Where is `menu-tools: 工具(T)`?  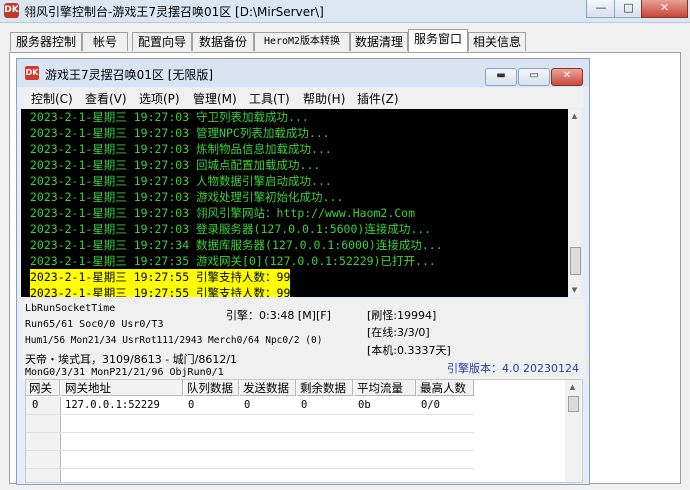
menu-tools: 工具(T) is located at coordinates (269, 98).